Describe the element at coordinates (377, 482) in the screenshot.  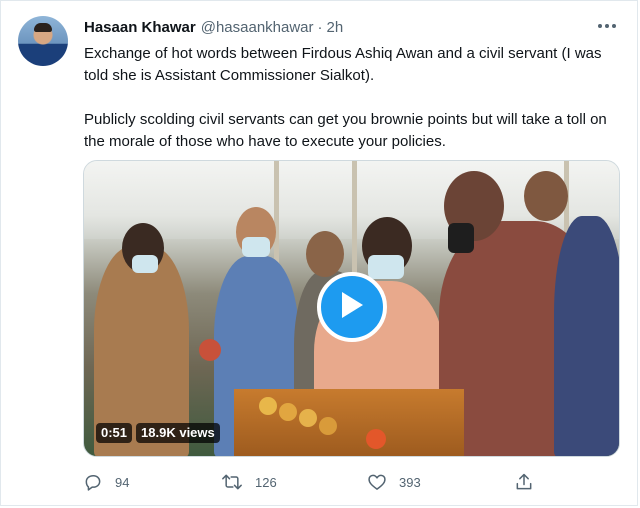
I see `like-icon` at that location.